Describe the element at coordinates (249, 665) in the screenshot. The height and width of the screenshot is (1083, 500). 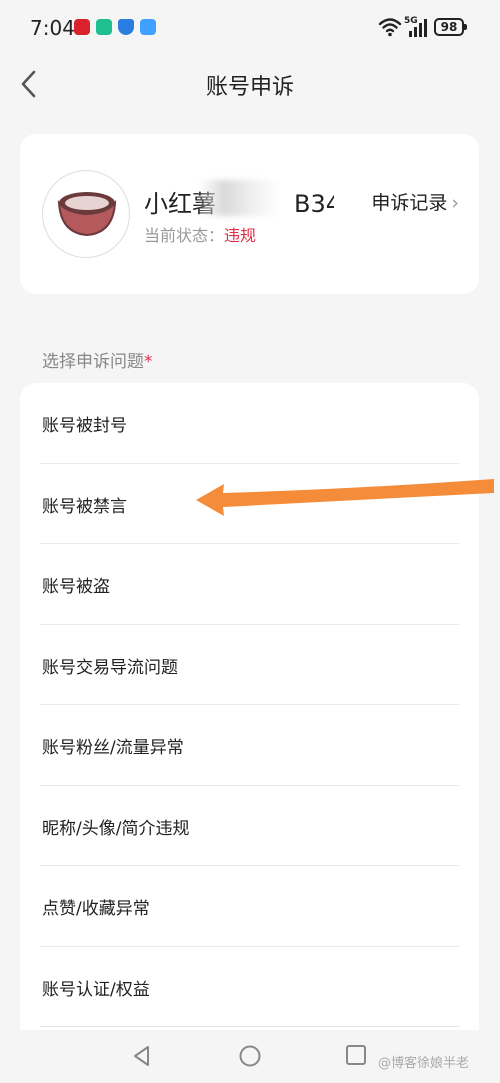
I see `issue-item-trade-diversion: 账号交易导流问题` at that location.